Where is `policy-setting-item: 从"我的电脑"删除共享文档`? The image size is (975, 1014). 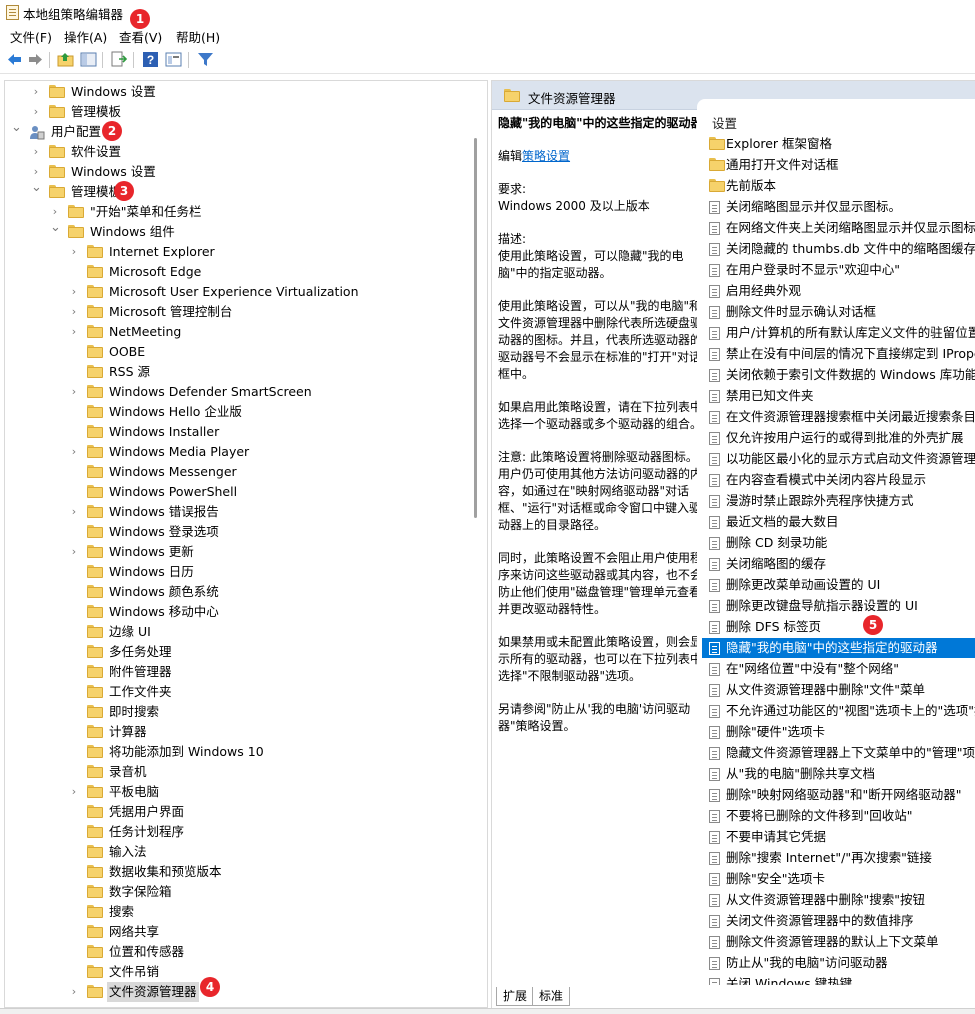
policy-setting-item: 从"我的电脑"删除共享文档 is located at coordinates (842, 774).